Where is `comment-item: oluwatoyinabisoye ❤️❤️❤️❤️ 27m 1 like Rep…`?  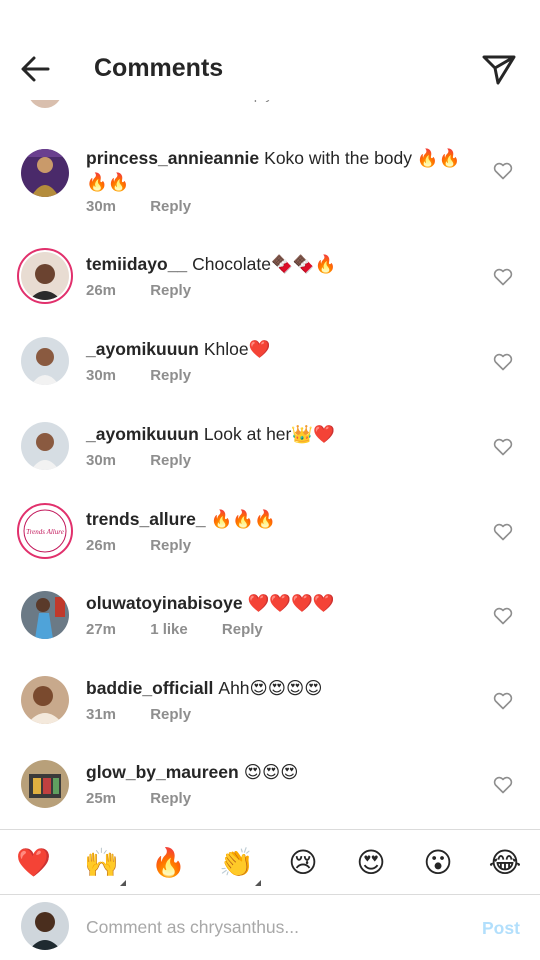
comment-item: oluwatoyinabisoye ❤️❤️❤️❤️ 27m 1 like Rep… is located at coordinates (270, 633).